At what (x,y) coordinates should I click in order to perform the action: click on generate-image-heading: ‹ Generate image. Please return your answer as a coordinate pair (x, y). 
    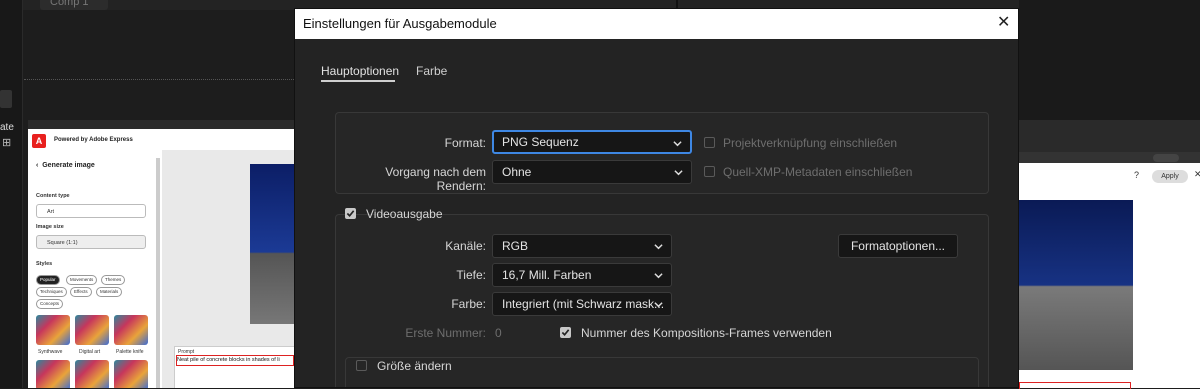
    Looking at the image, I should click on (65, 165).